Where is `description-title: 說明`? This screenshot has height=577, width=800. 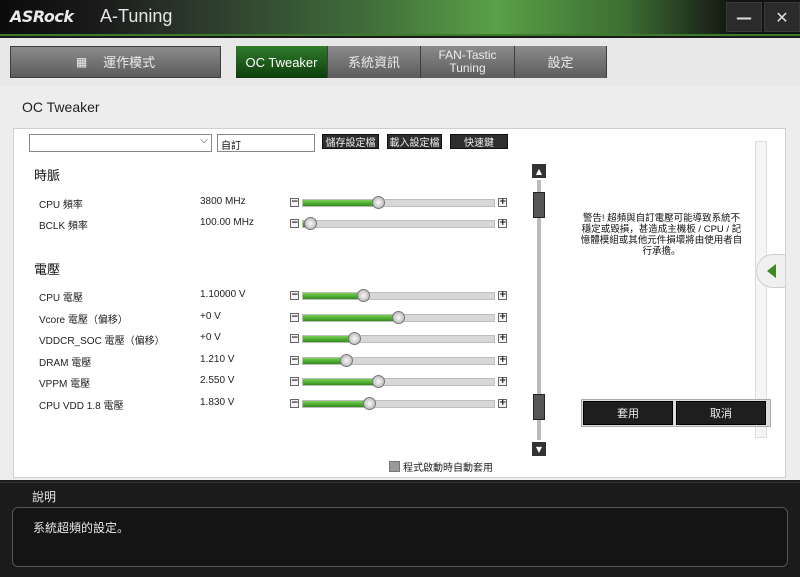
description-title: 說明 is located at coordinates (44, 497).